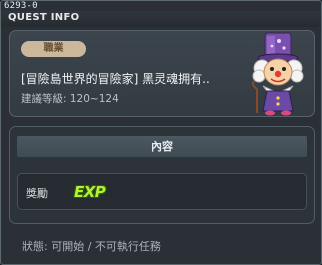 This screenshot has width=322, height=265. Describe the element at coordinates (21, 6) in the screenshot. I see `quest-id: 6293-0` at that location.